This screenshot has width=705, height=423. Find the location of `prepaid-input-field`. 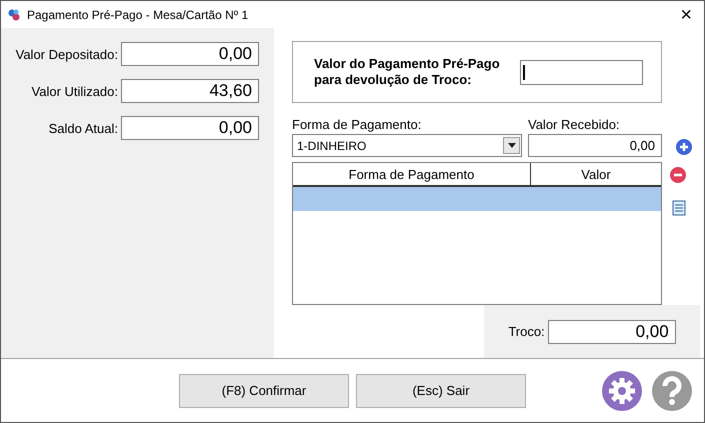

prepaid-input-field is located at coordinates (581, 72).